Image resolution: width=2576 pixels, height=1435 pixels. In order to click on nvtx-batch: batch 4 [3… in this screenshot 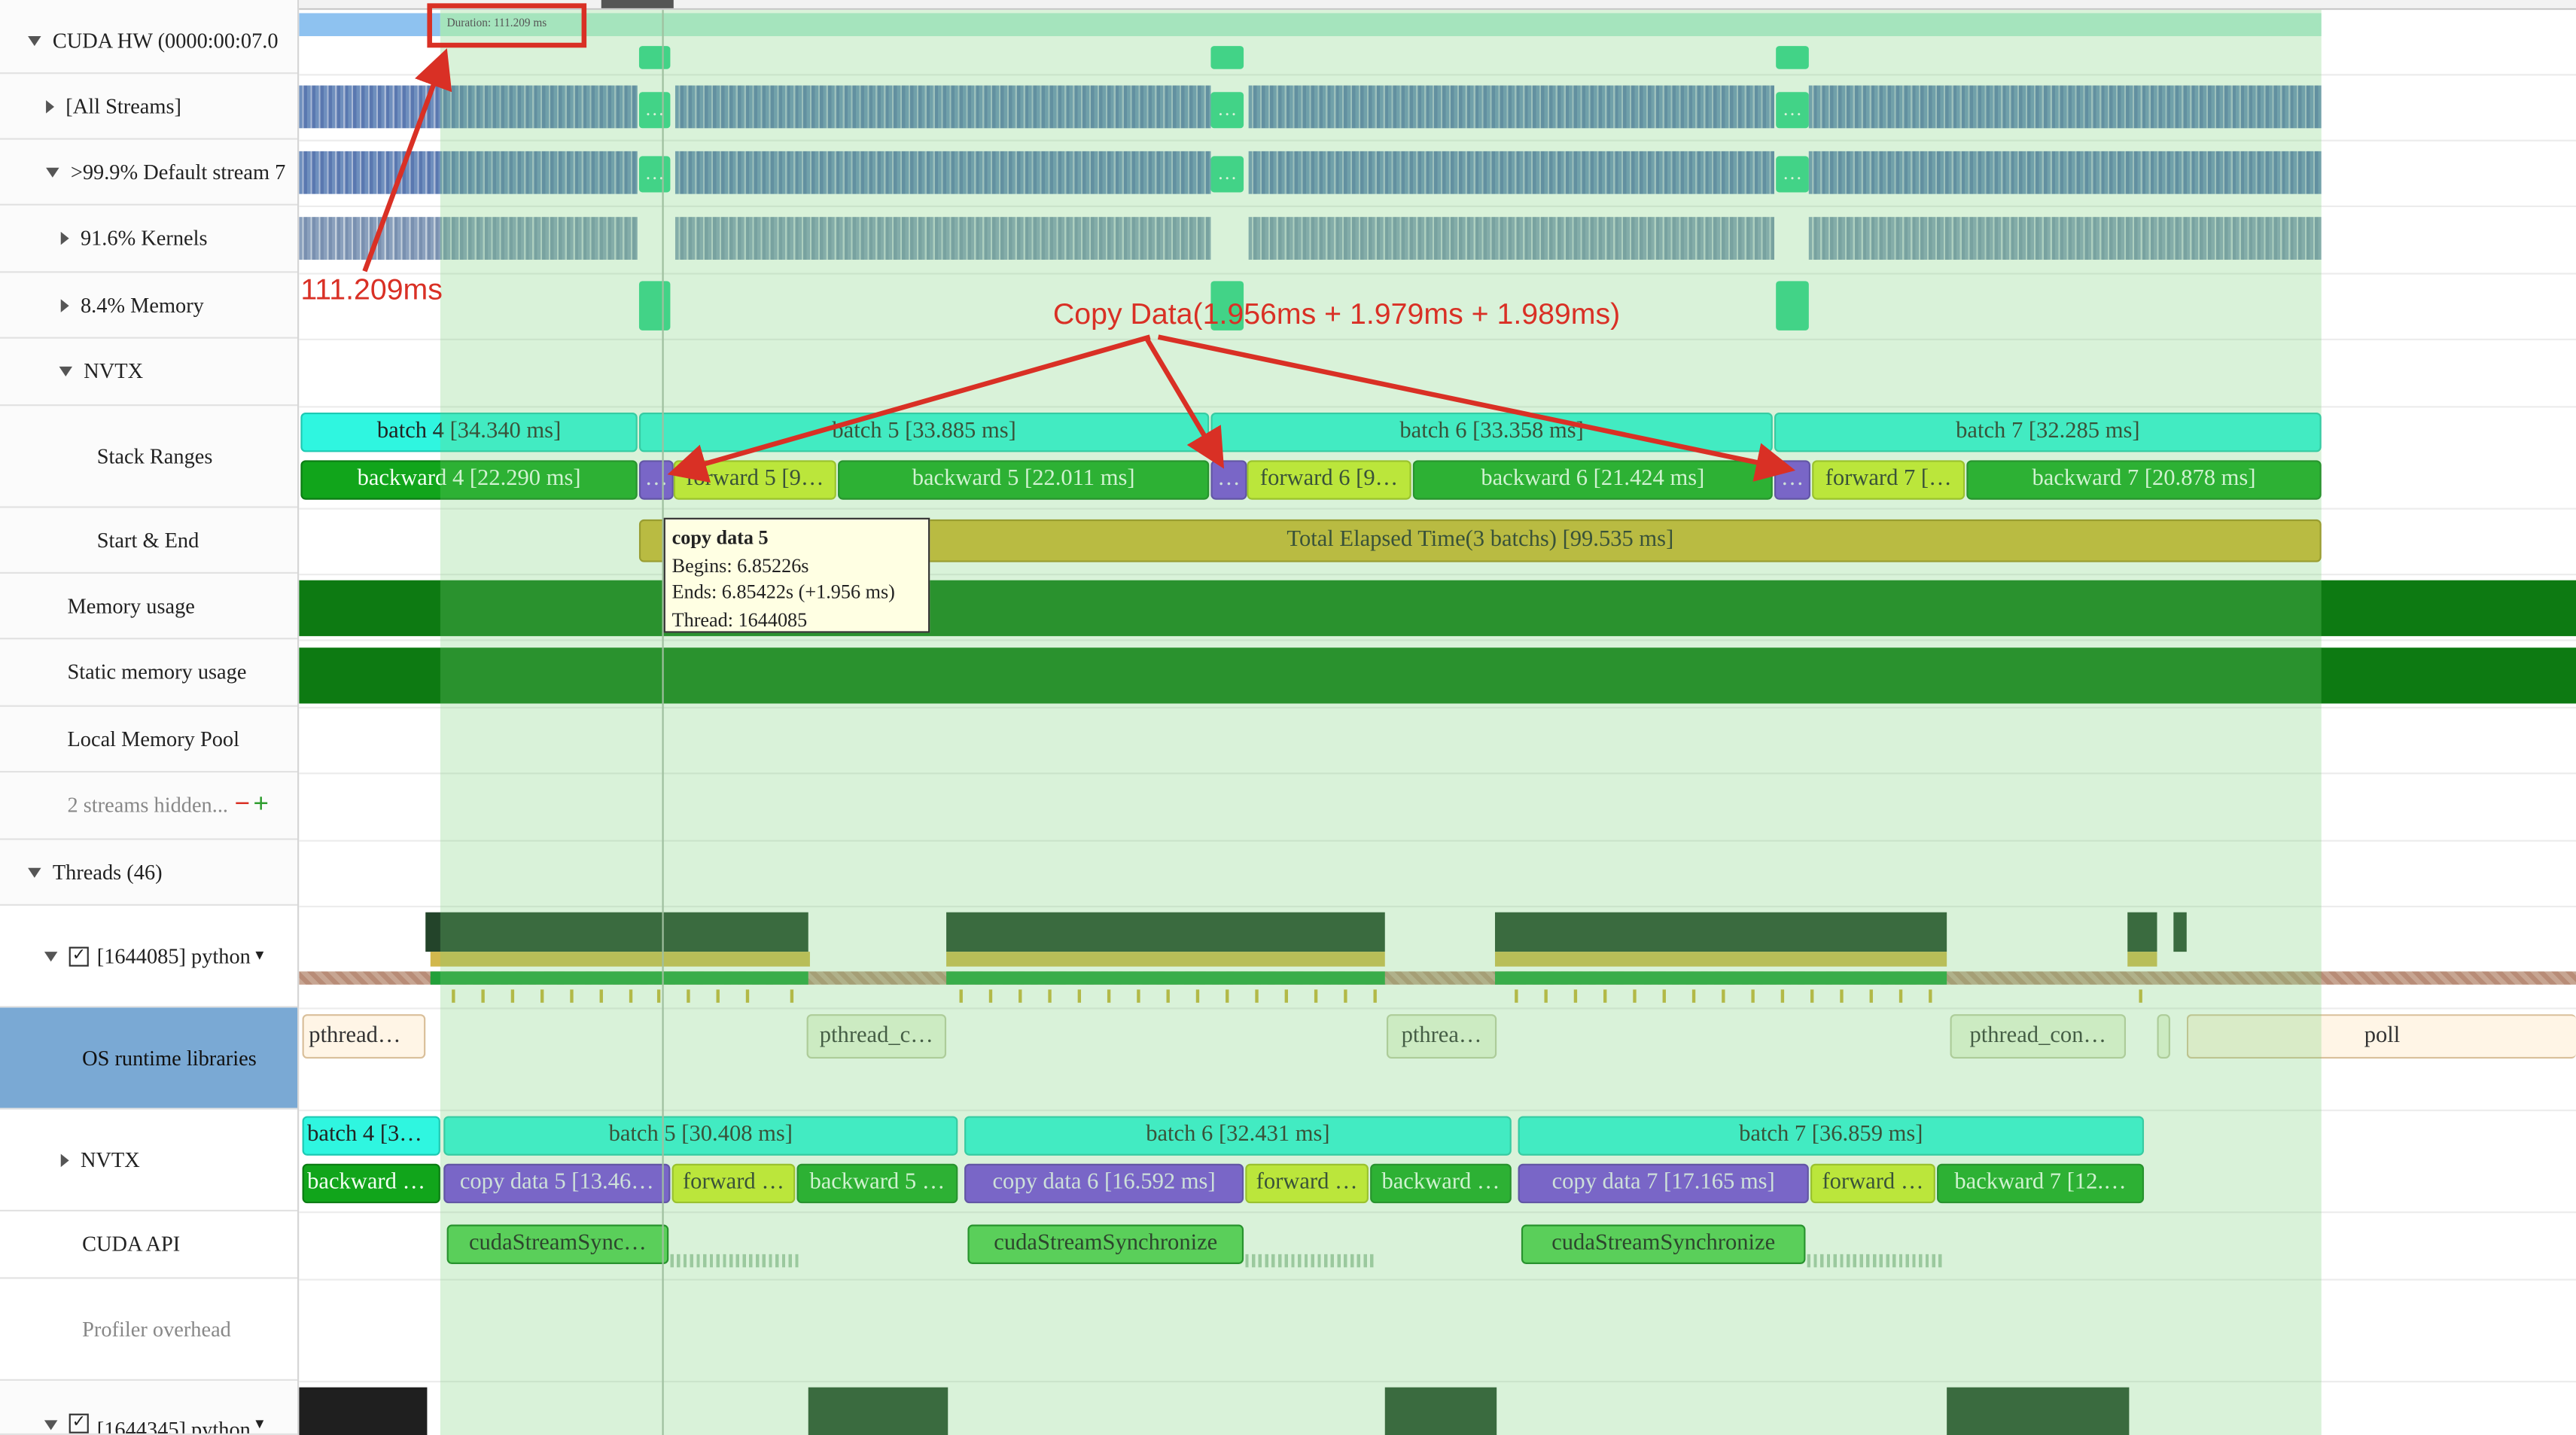, I will do `click(371, 1136)`.